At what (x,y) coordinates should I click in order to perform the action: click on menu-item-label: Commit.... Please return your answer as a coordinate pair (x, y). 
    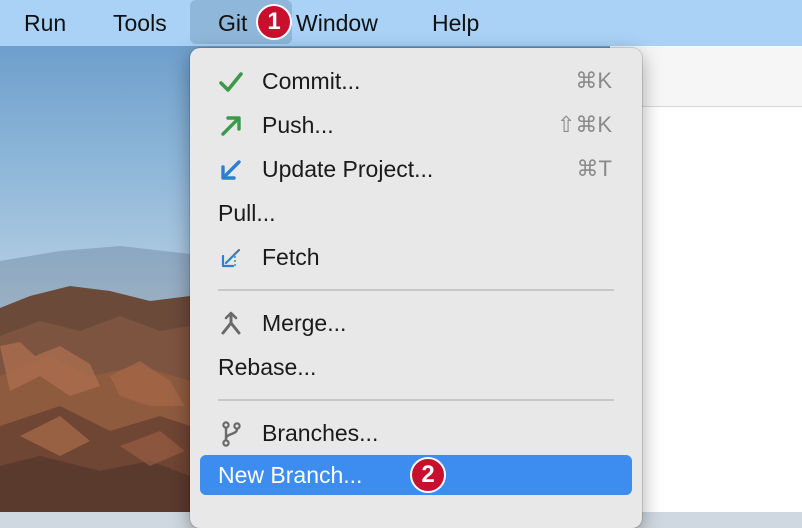
    Looking at the image, I should click on (311, 81).